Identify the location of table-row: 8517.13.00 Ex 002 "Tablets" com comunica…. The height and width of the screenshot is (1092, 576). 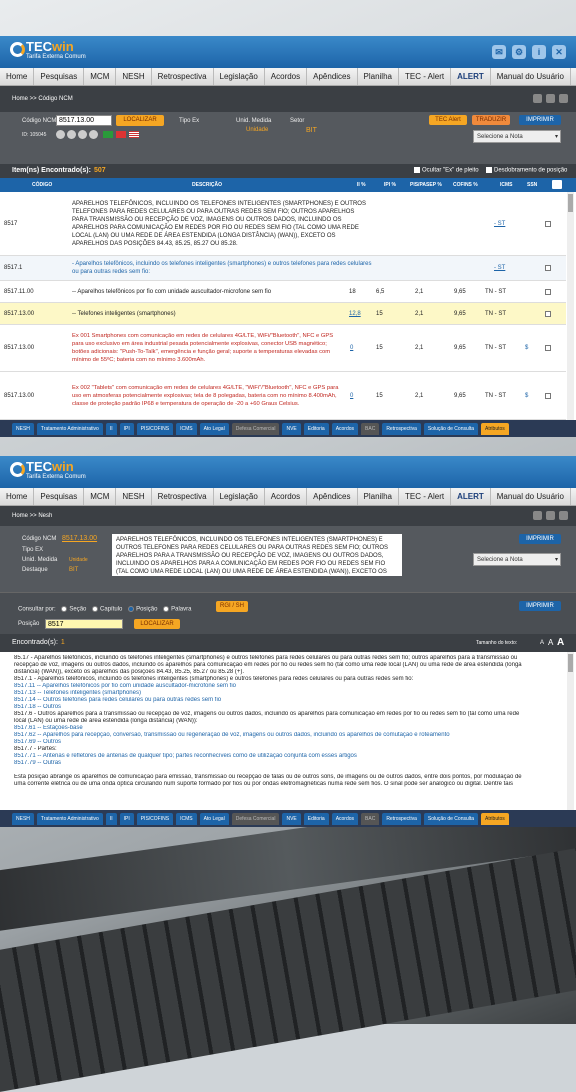
(283, 396).